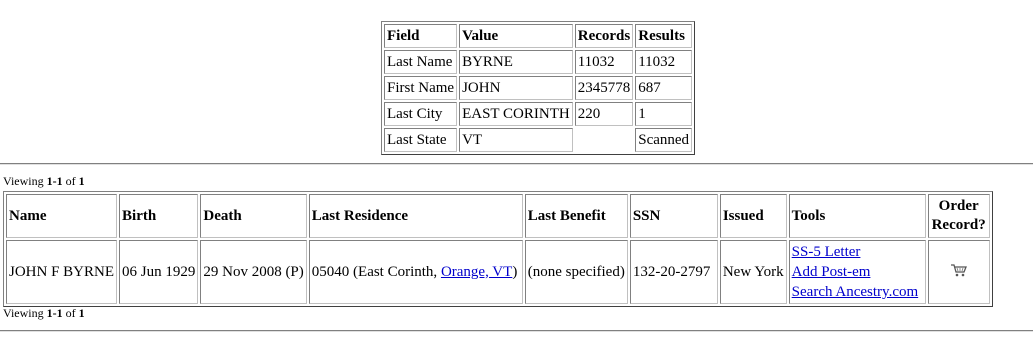 This screenshot has height=339, width=1033. I want to click on viewing-count-top: Viewing 1-1 of 1, so click(44, 181).